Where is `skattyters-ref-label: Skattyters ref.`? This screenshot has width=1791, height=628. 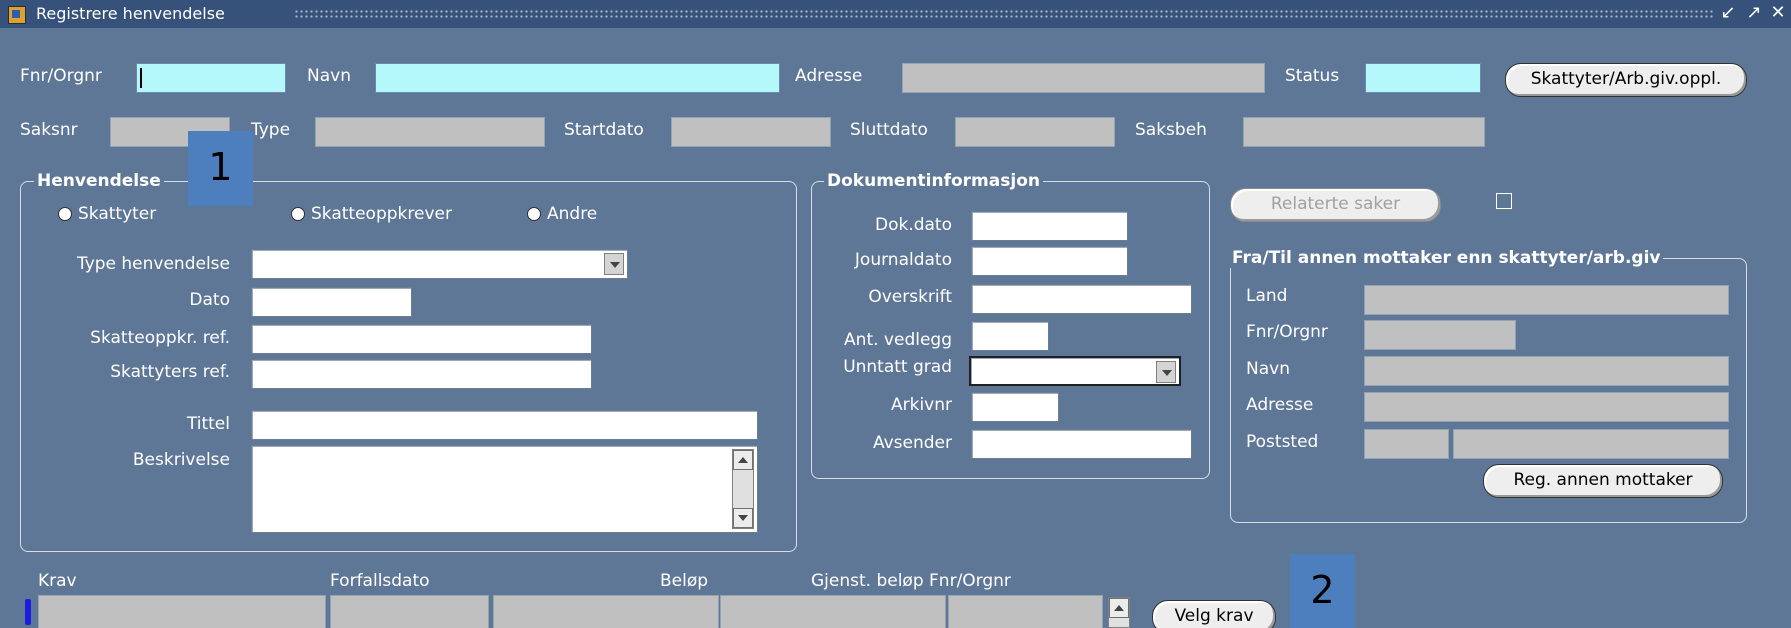 skattyters-ref-label: Skattyters ref. is located at coordinates (170, 372).